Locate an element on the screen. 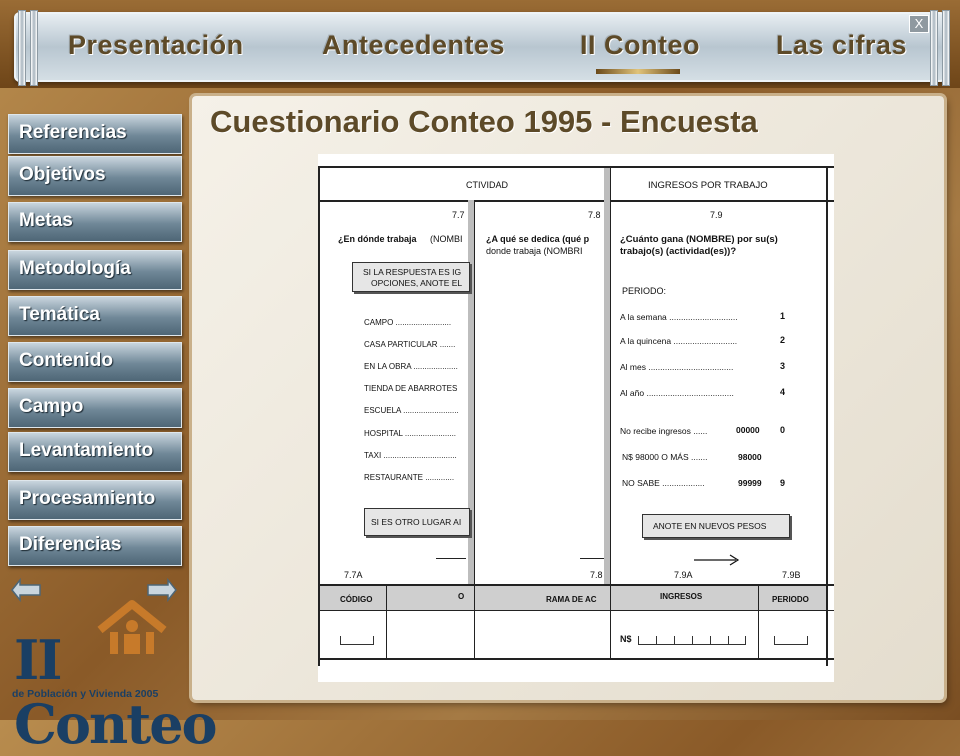 This screenshot has height=756, width=960. currency-label: N$ is located at coordinates (626, 639).